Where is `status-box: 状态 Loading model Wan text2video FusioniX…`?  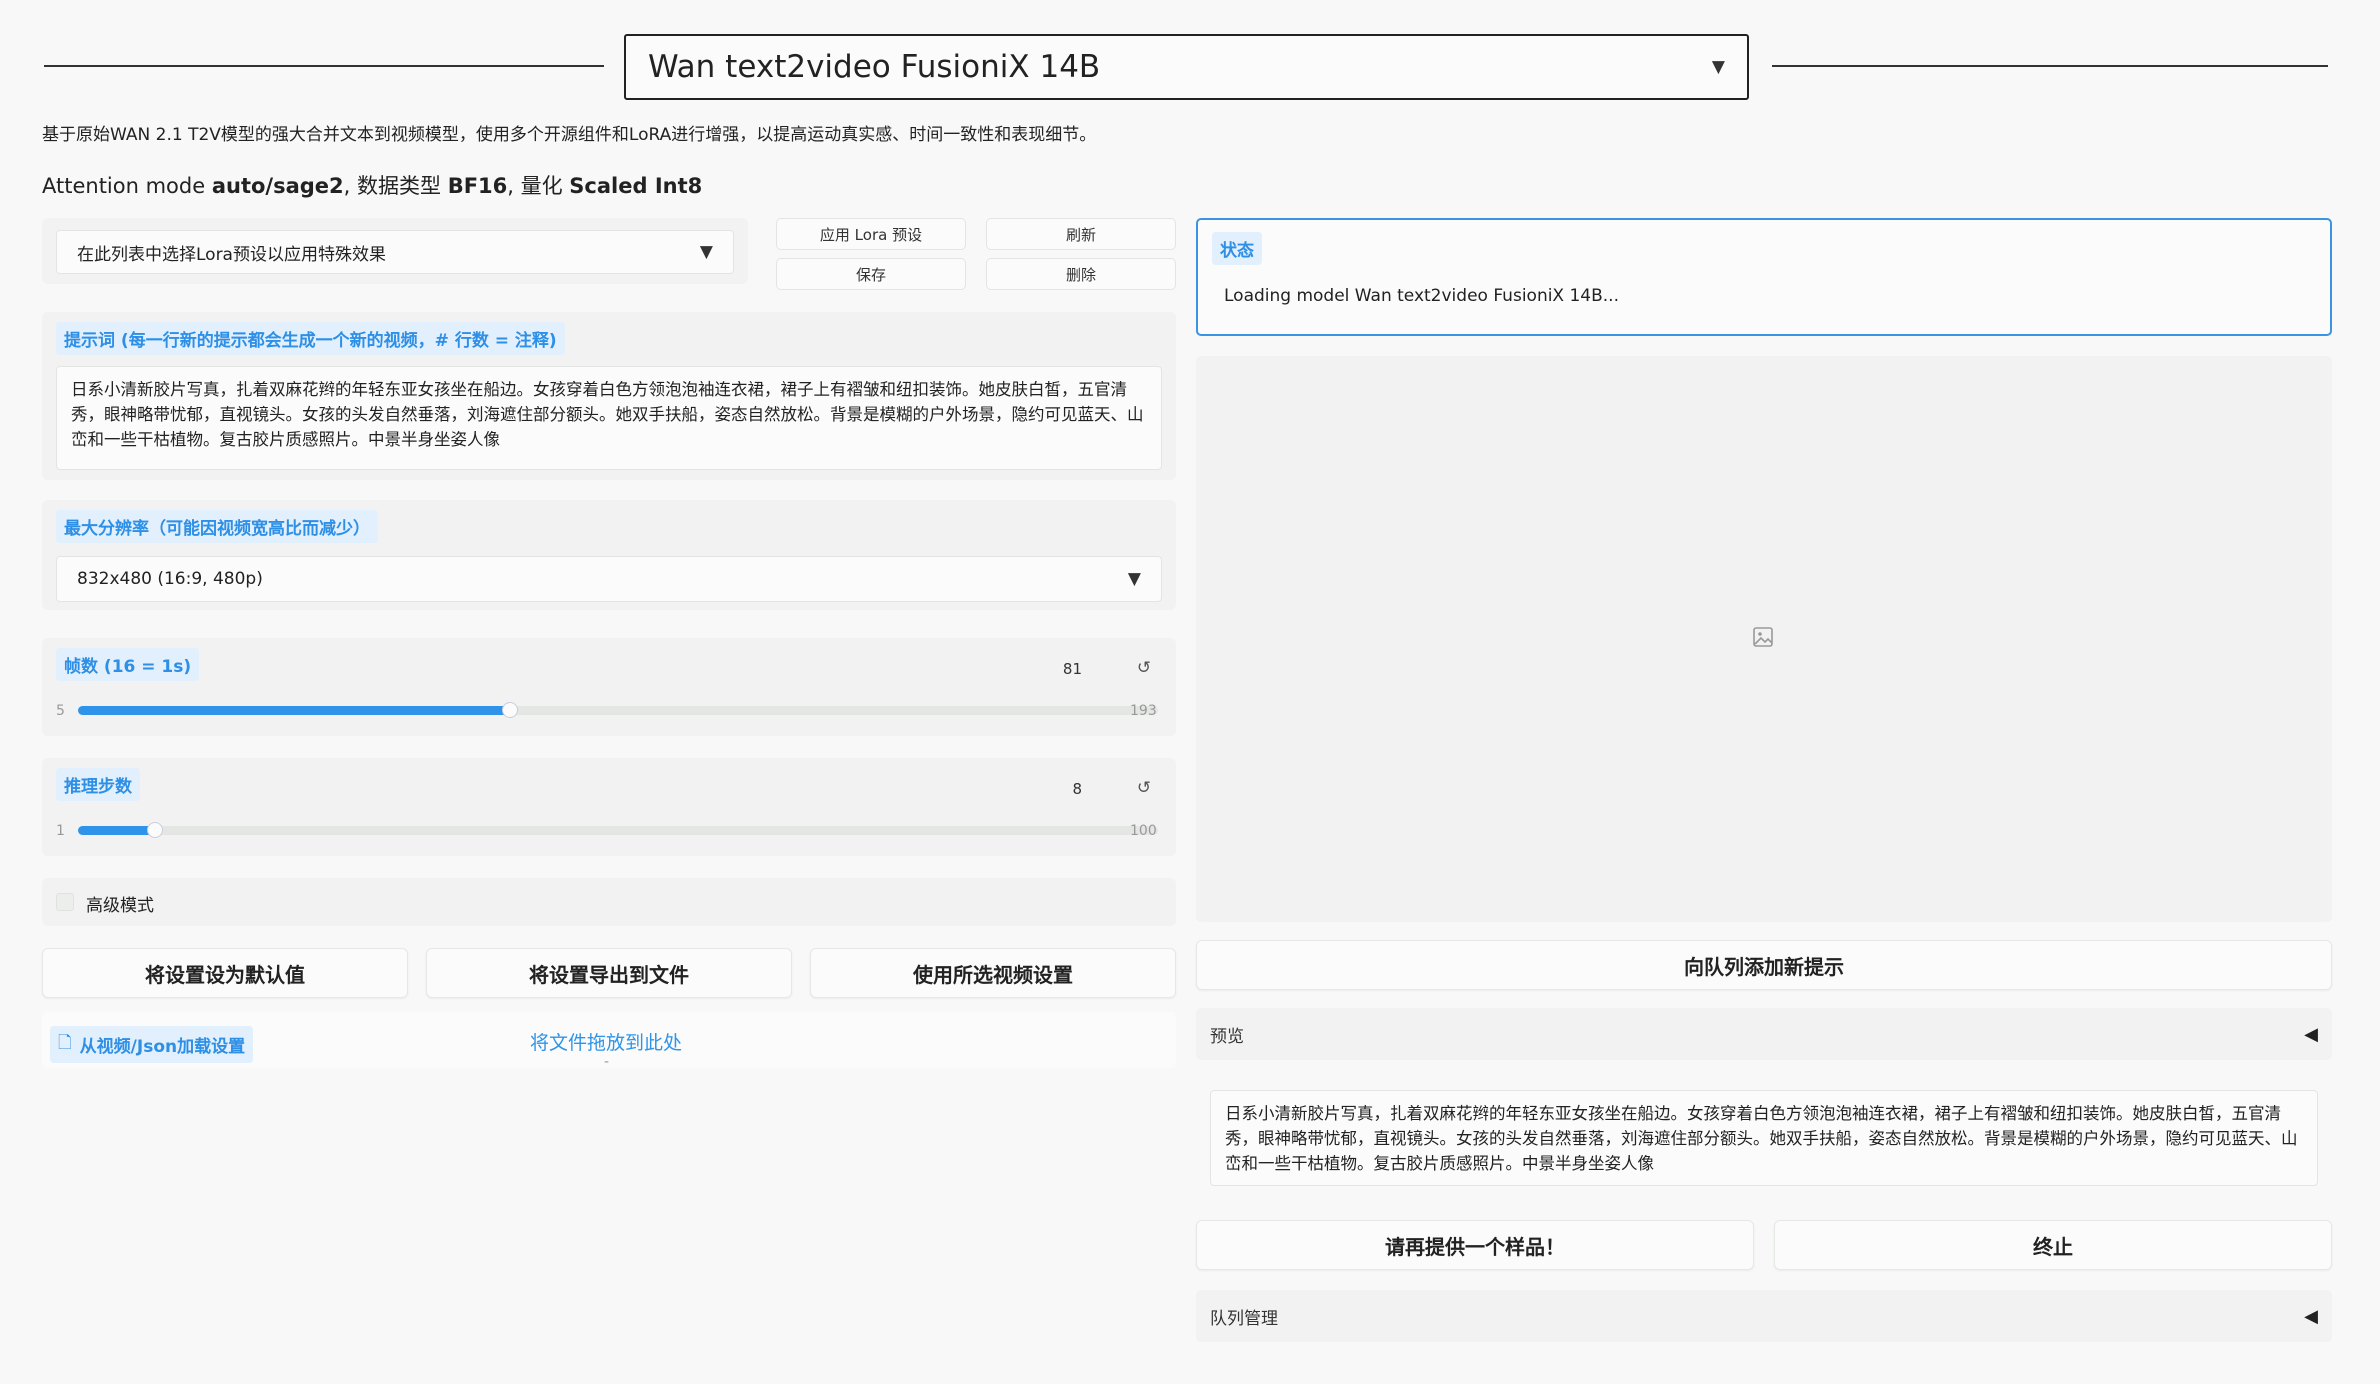 status-box: 状态 Loading model Wan text2video FusioniX… is located at coordinates (1764, 277).